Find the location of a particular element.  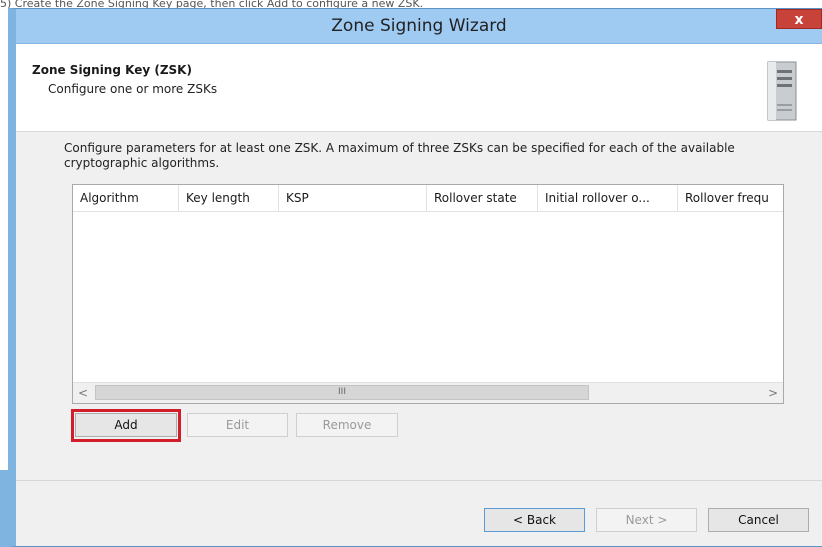

close-button: x is located at coordinates (799, 19).